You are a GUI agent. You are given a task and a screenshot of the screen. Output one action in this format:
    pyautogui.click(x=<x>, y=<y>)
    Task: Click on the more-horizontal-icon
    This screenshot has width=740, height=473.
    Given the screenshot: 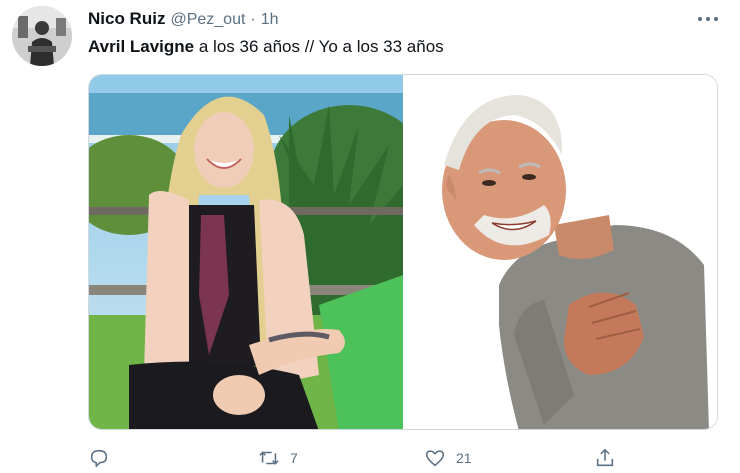 What is the action you would take?
    pyautogui.click(x=708, y=19)
    